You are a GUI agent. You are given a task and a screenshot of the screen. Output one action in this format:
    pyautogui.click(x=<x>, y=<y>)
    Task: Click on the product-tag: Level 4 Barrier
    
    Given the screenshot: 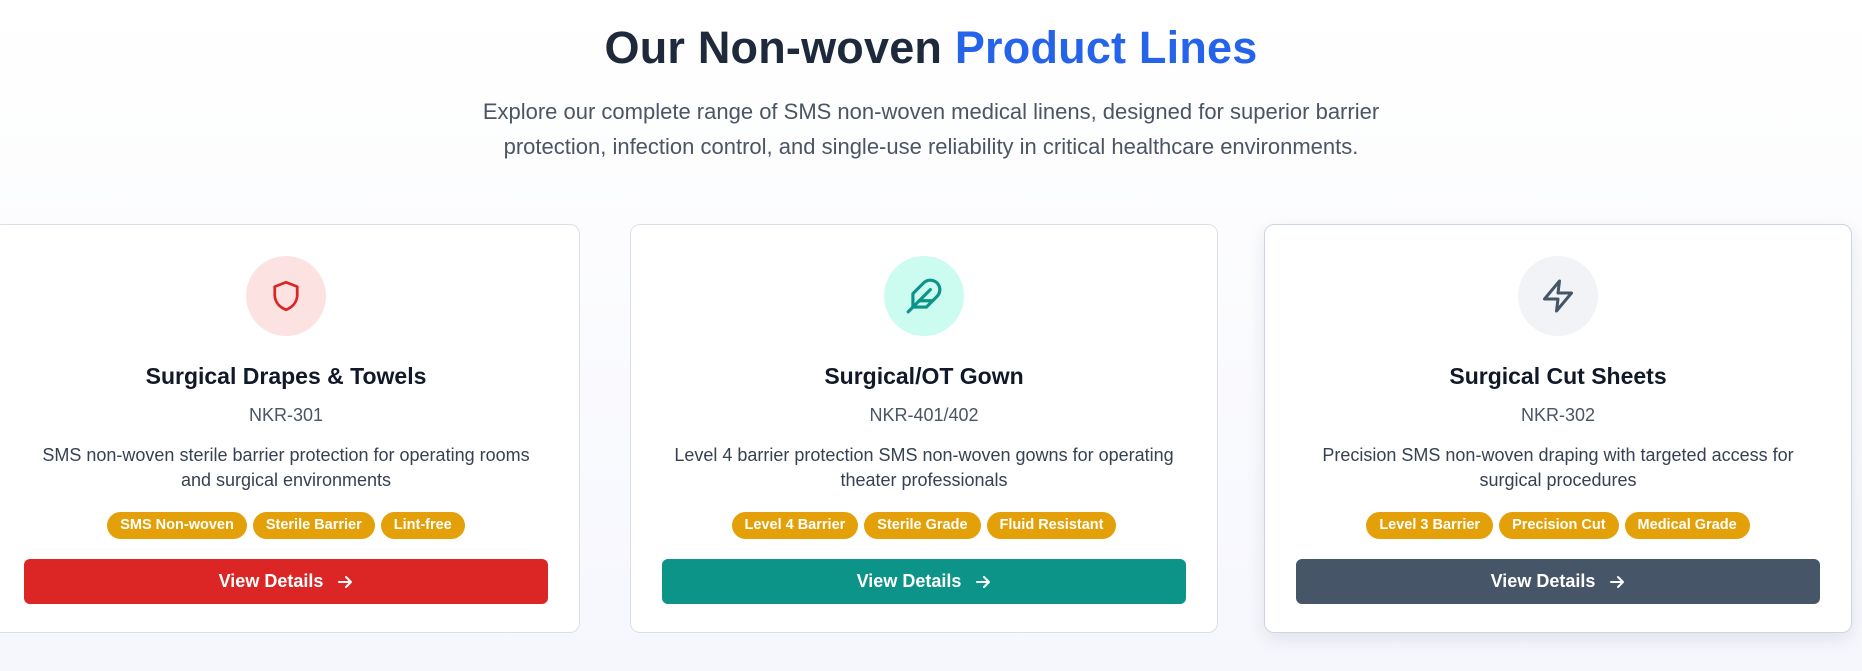 What is the action you would take?
    pyautogui.click(x=795, y=525)
    